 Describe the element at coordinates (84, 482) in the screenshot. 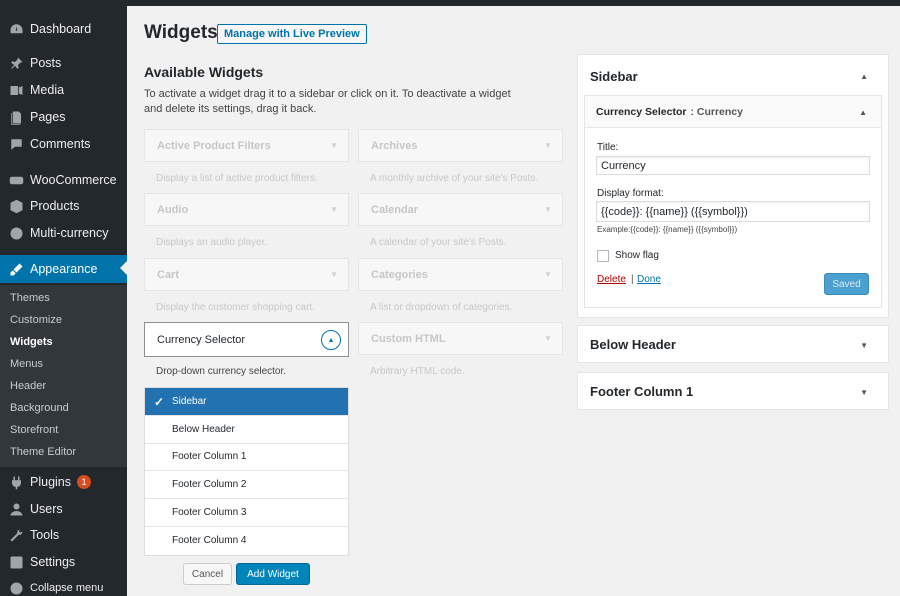

I see `plugins-update-badge: 1` at that location.